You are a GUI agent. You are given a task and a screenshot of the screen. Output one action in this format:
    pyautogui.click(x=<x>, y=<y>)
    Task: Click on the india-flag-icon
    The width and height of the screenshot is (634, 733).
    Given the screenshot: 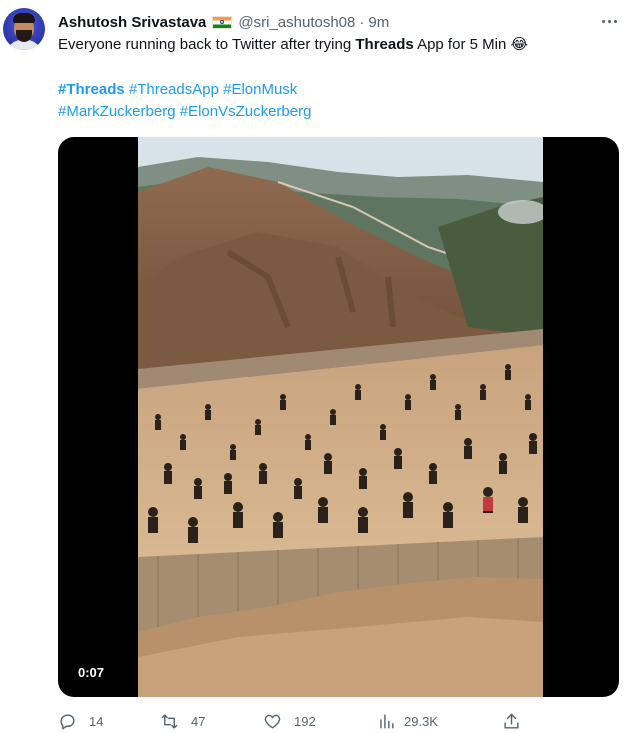 What is the action you would take?
    pyautogui.click(x=222, y=22)
    